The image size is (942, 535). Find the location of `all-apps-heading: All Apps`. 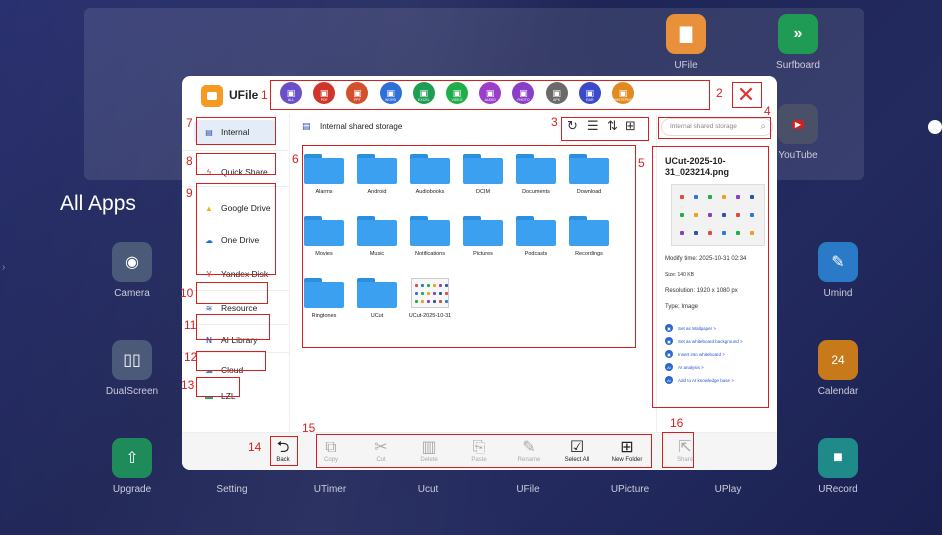

all-apps-heading: All Apps is located at coordinates (98, 203).